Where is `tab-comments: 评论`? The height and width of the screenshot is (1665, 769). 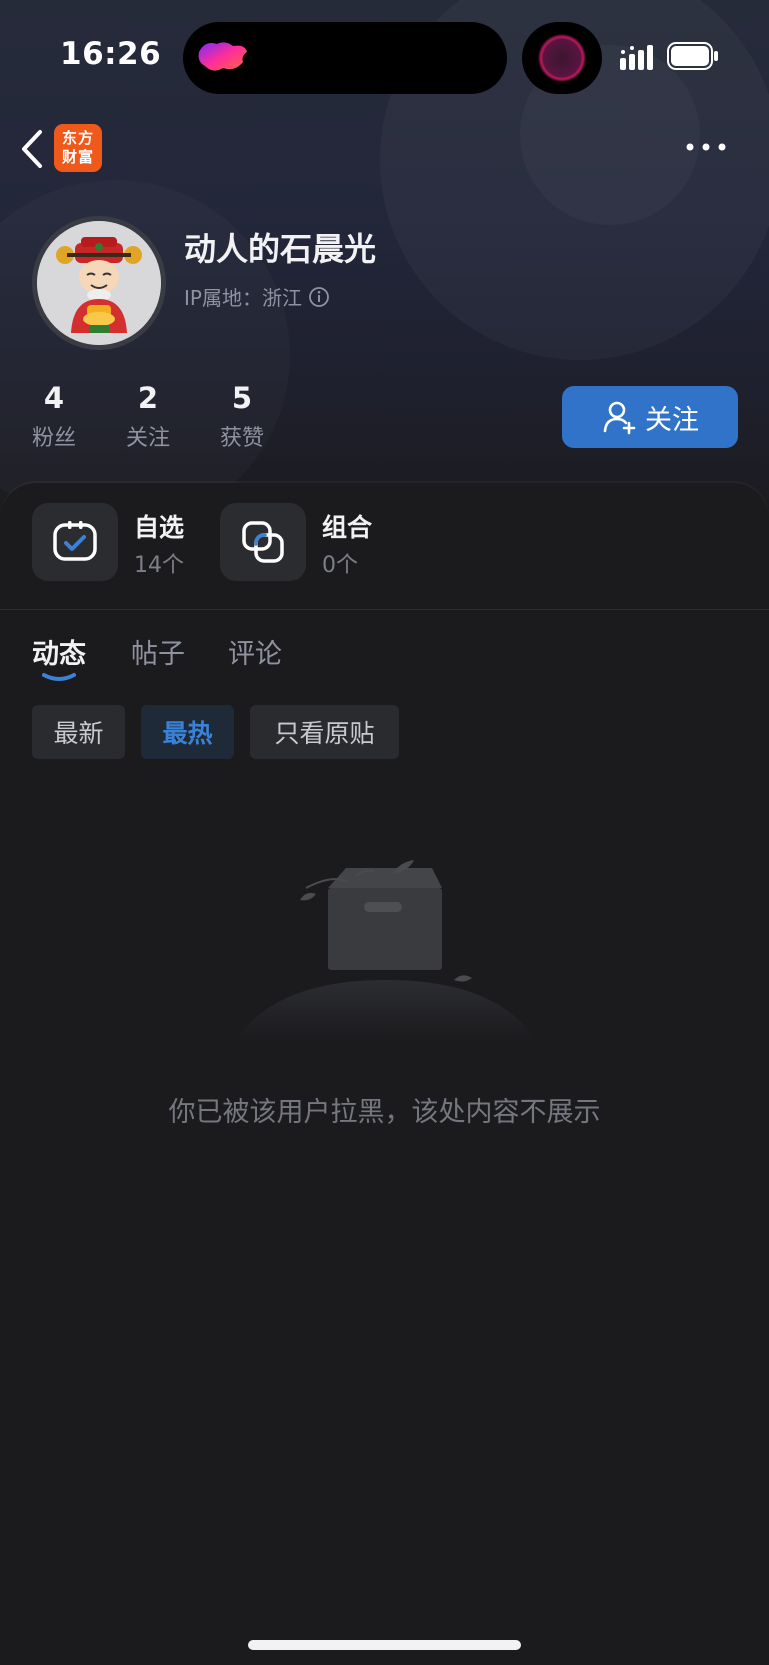 tab-comments: 评论 is located at coordinates (255, 651).